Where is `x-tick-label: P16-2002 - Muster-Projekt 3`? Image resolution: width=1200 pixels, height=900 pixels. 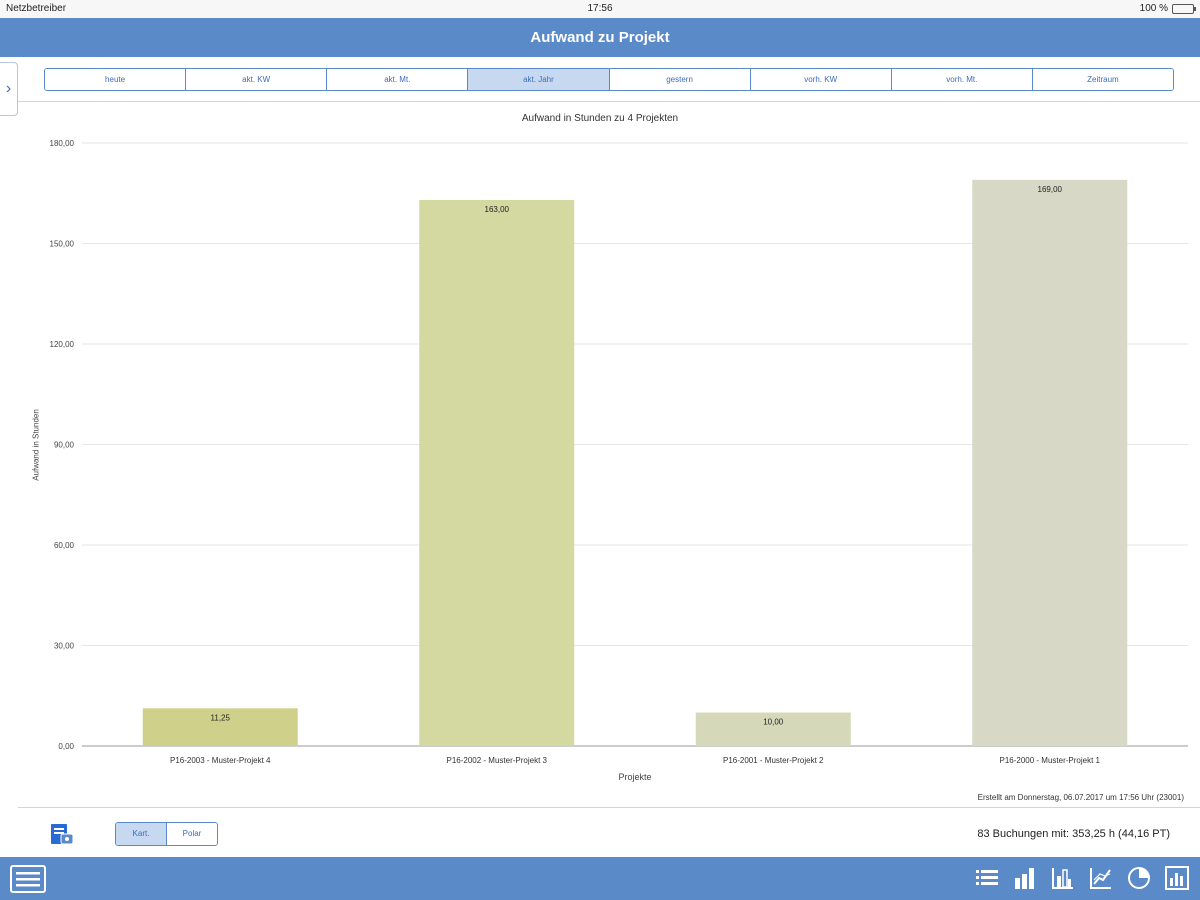 x-tick-label: P16-2002 - Muster-Projekt 3 is located at coordinates (497, 760).